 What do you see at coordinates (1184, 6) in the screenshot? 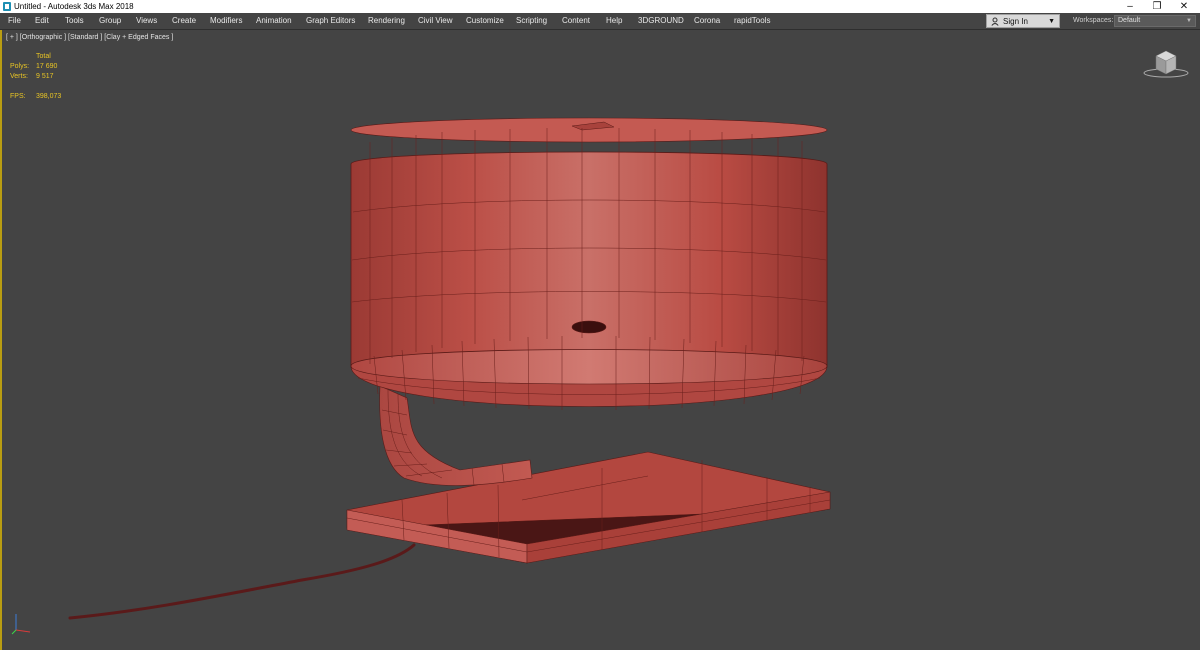
I see `close-icon: ✕` at bounding box center [1184, 6].